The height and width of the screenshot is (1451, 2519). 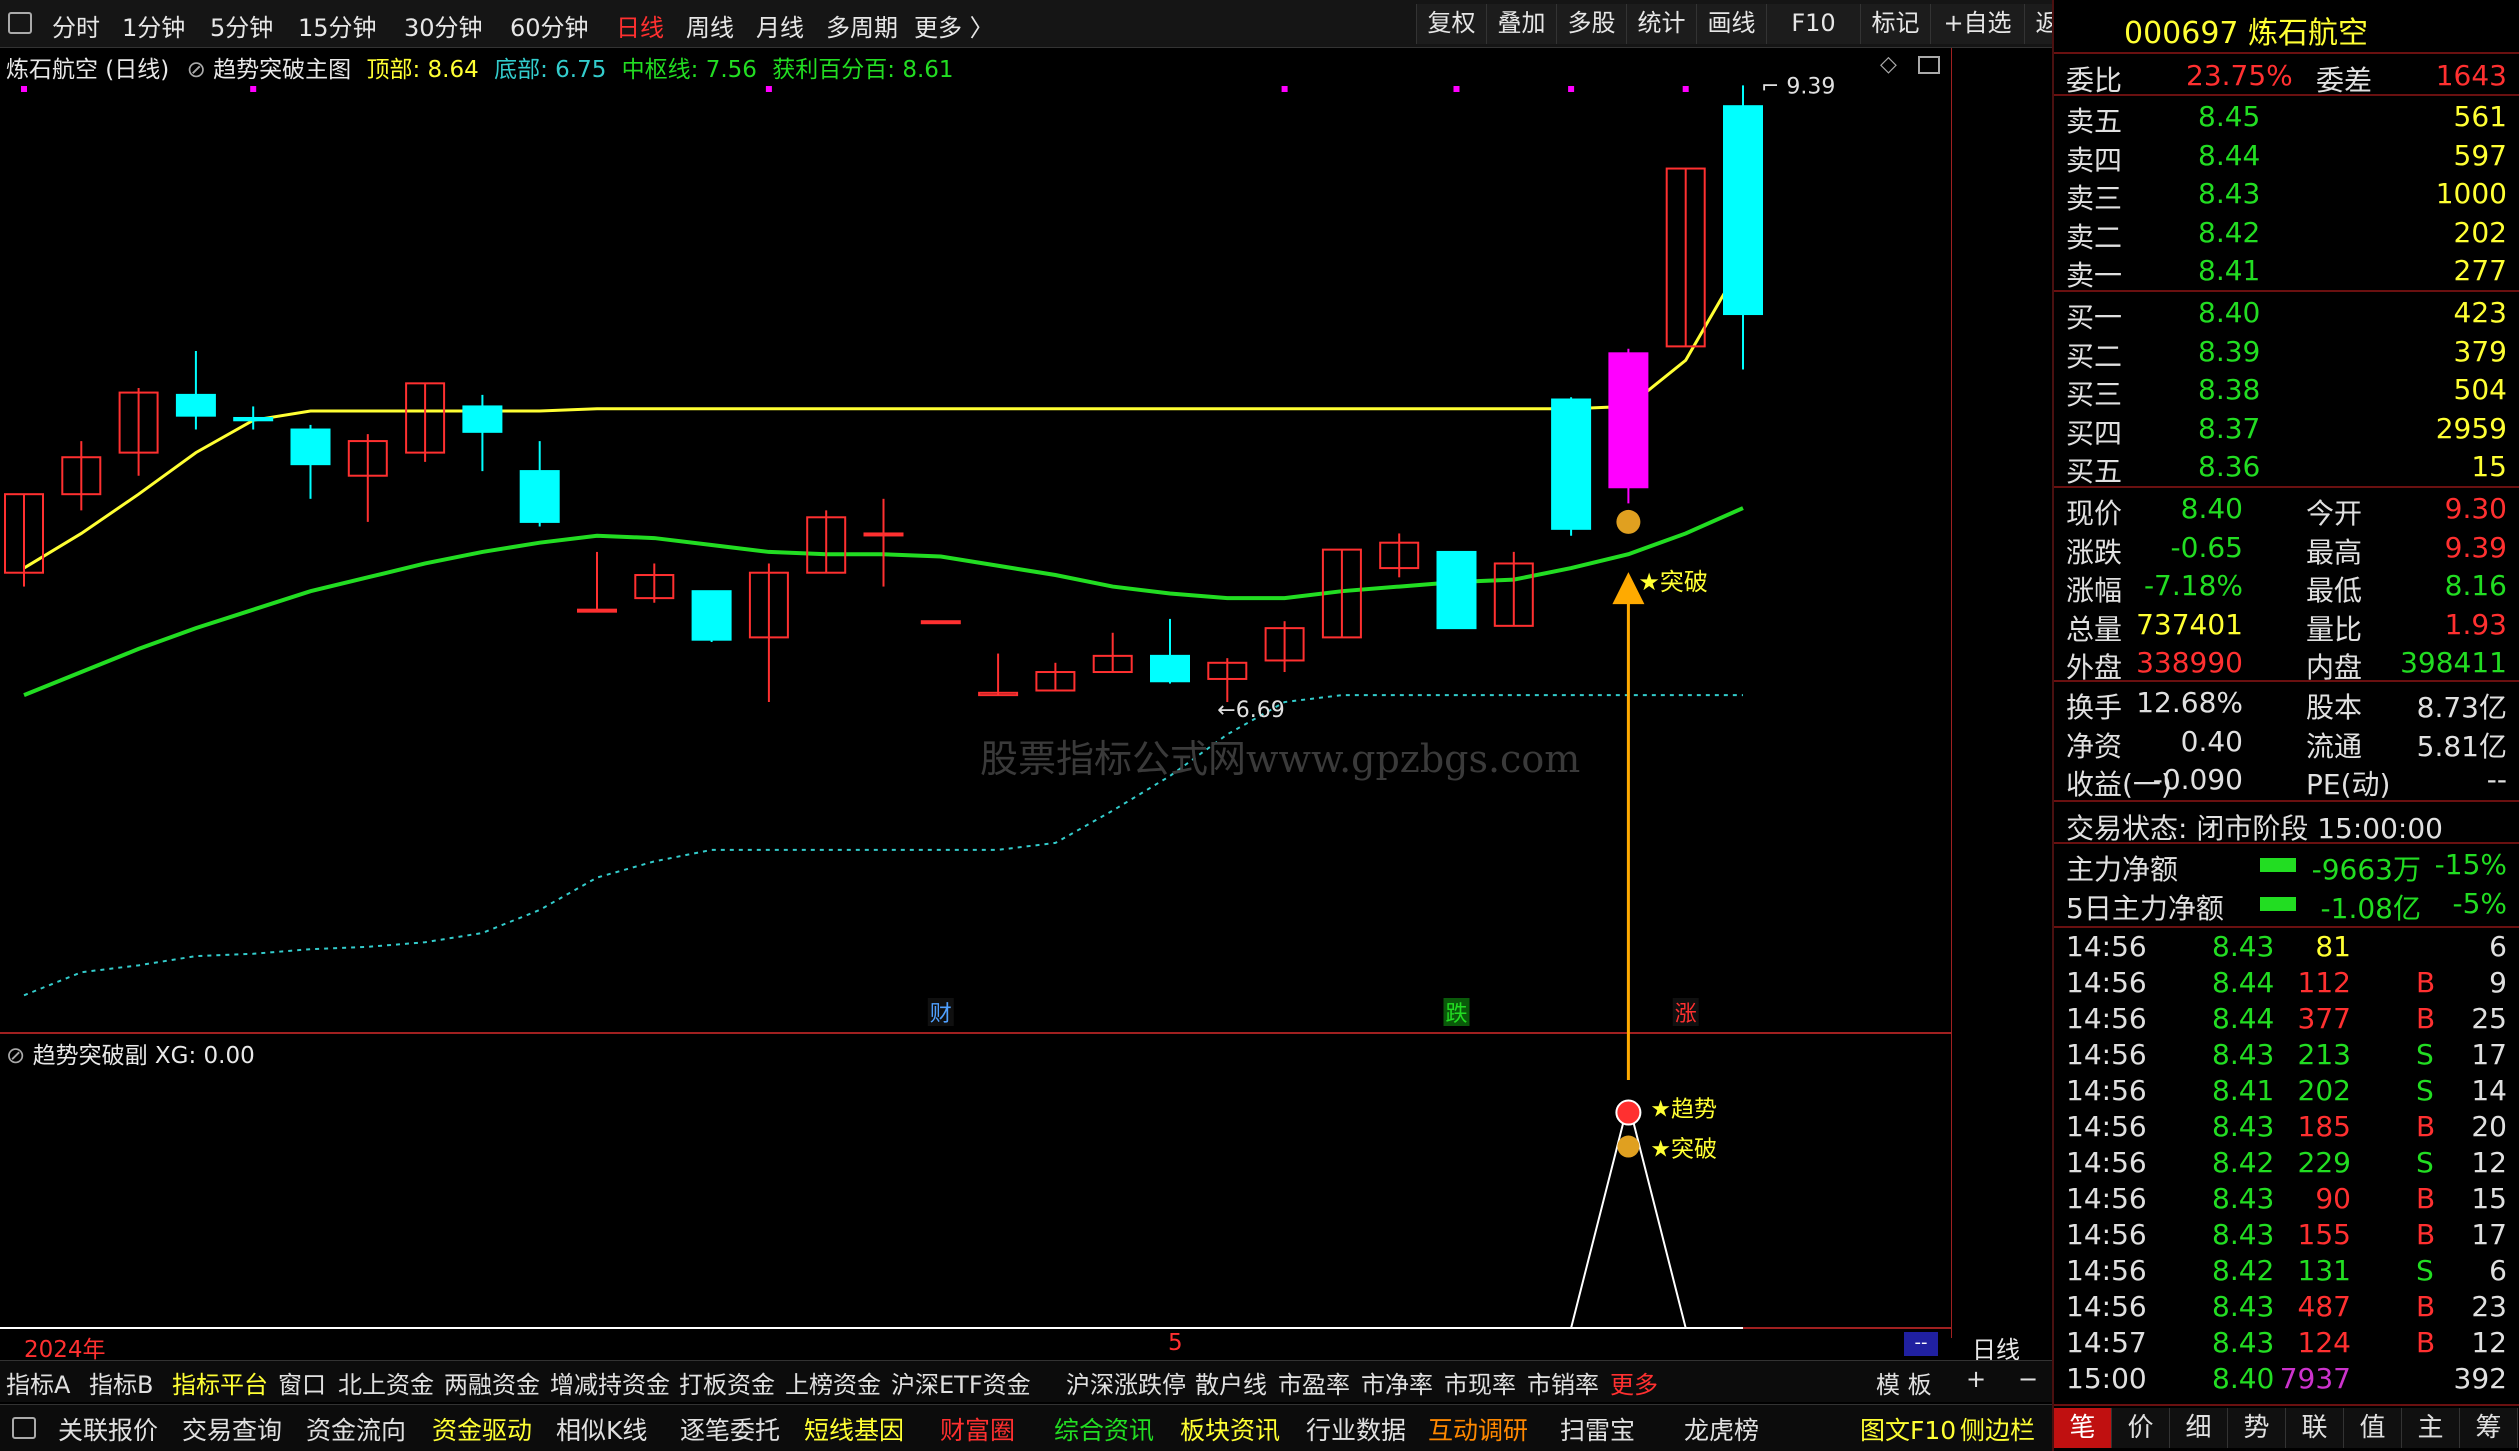 I want to click on function-tab: 互动调研, so click(x=1478, y=1429).